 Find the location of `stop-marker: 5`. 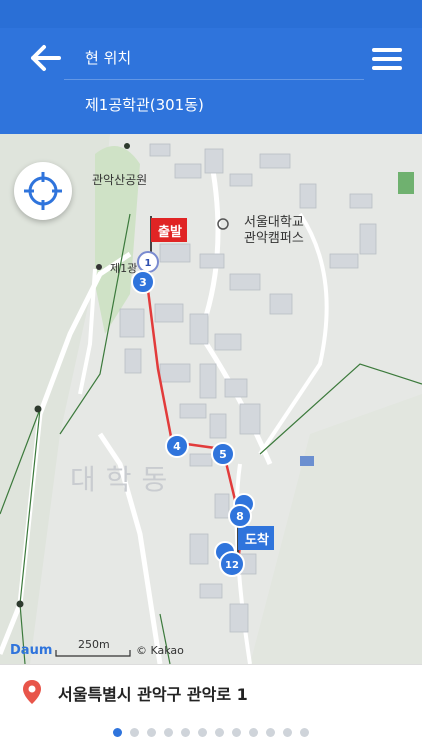

stop-marker: 5 is located at coordinates (223, 454).